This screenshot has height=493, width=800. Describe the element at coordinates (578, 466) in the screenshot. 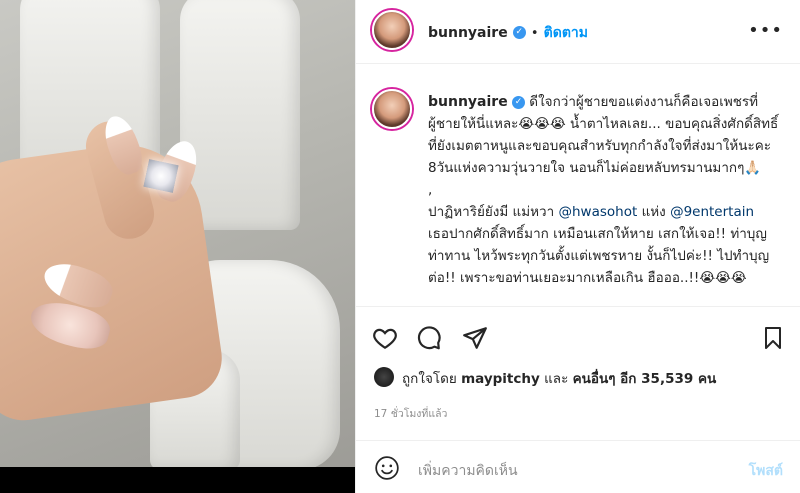

I see `comment-bar: เพิ่มความคิดเห็น โพสต์` at that location.